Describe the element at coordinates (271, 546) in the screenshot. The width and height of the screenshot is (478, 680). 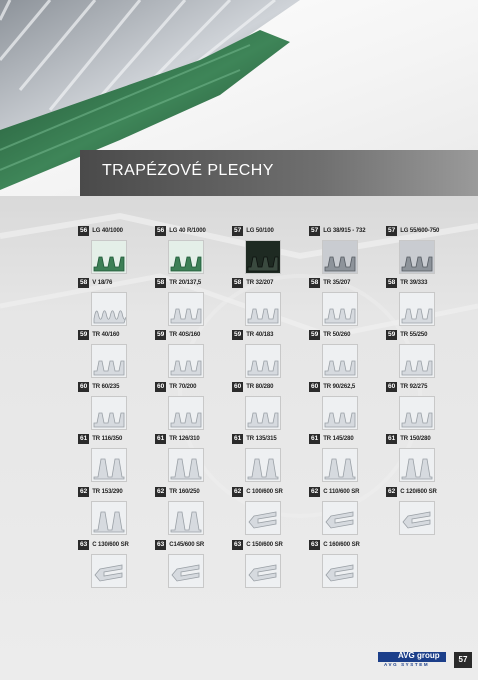
I see `product-caption: 63 C 150/600 SR` at that location.